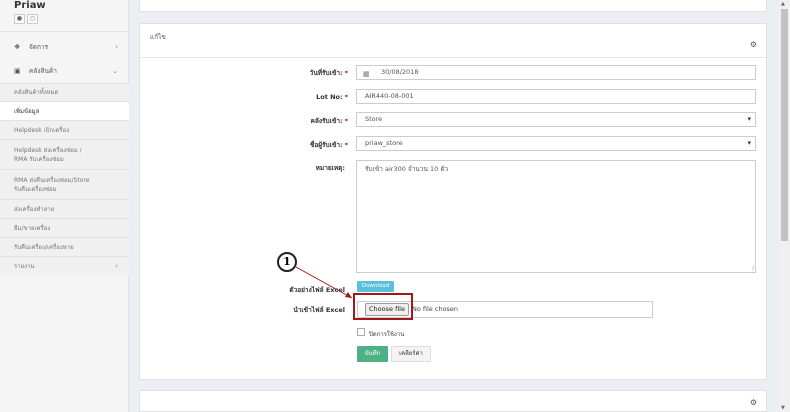 This screenshot has height=412, width=790. Describe the element at coordinates (783, 4) in the screenshot. I see `scroll-up-icon: ▲` at that location.